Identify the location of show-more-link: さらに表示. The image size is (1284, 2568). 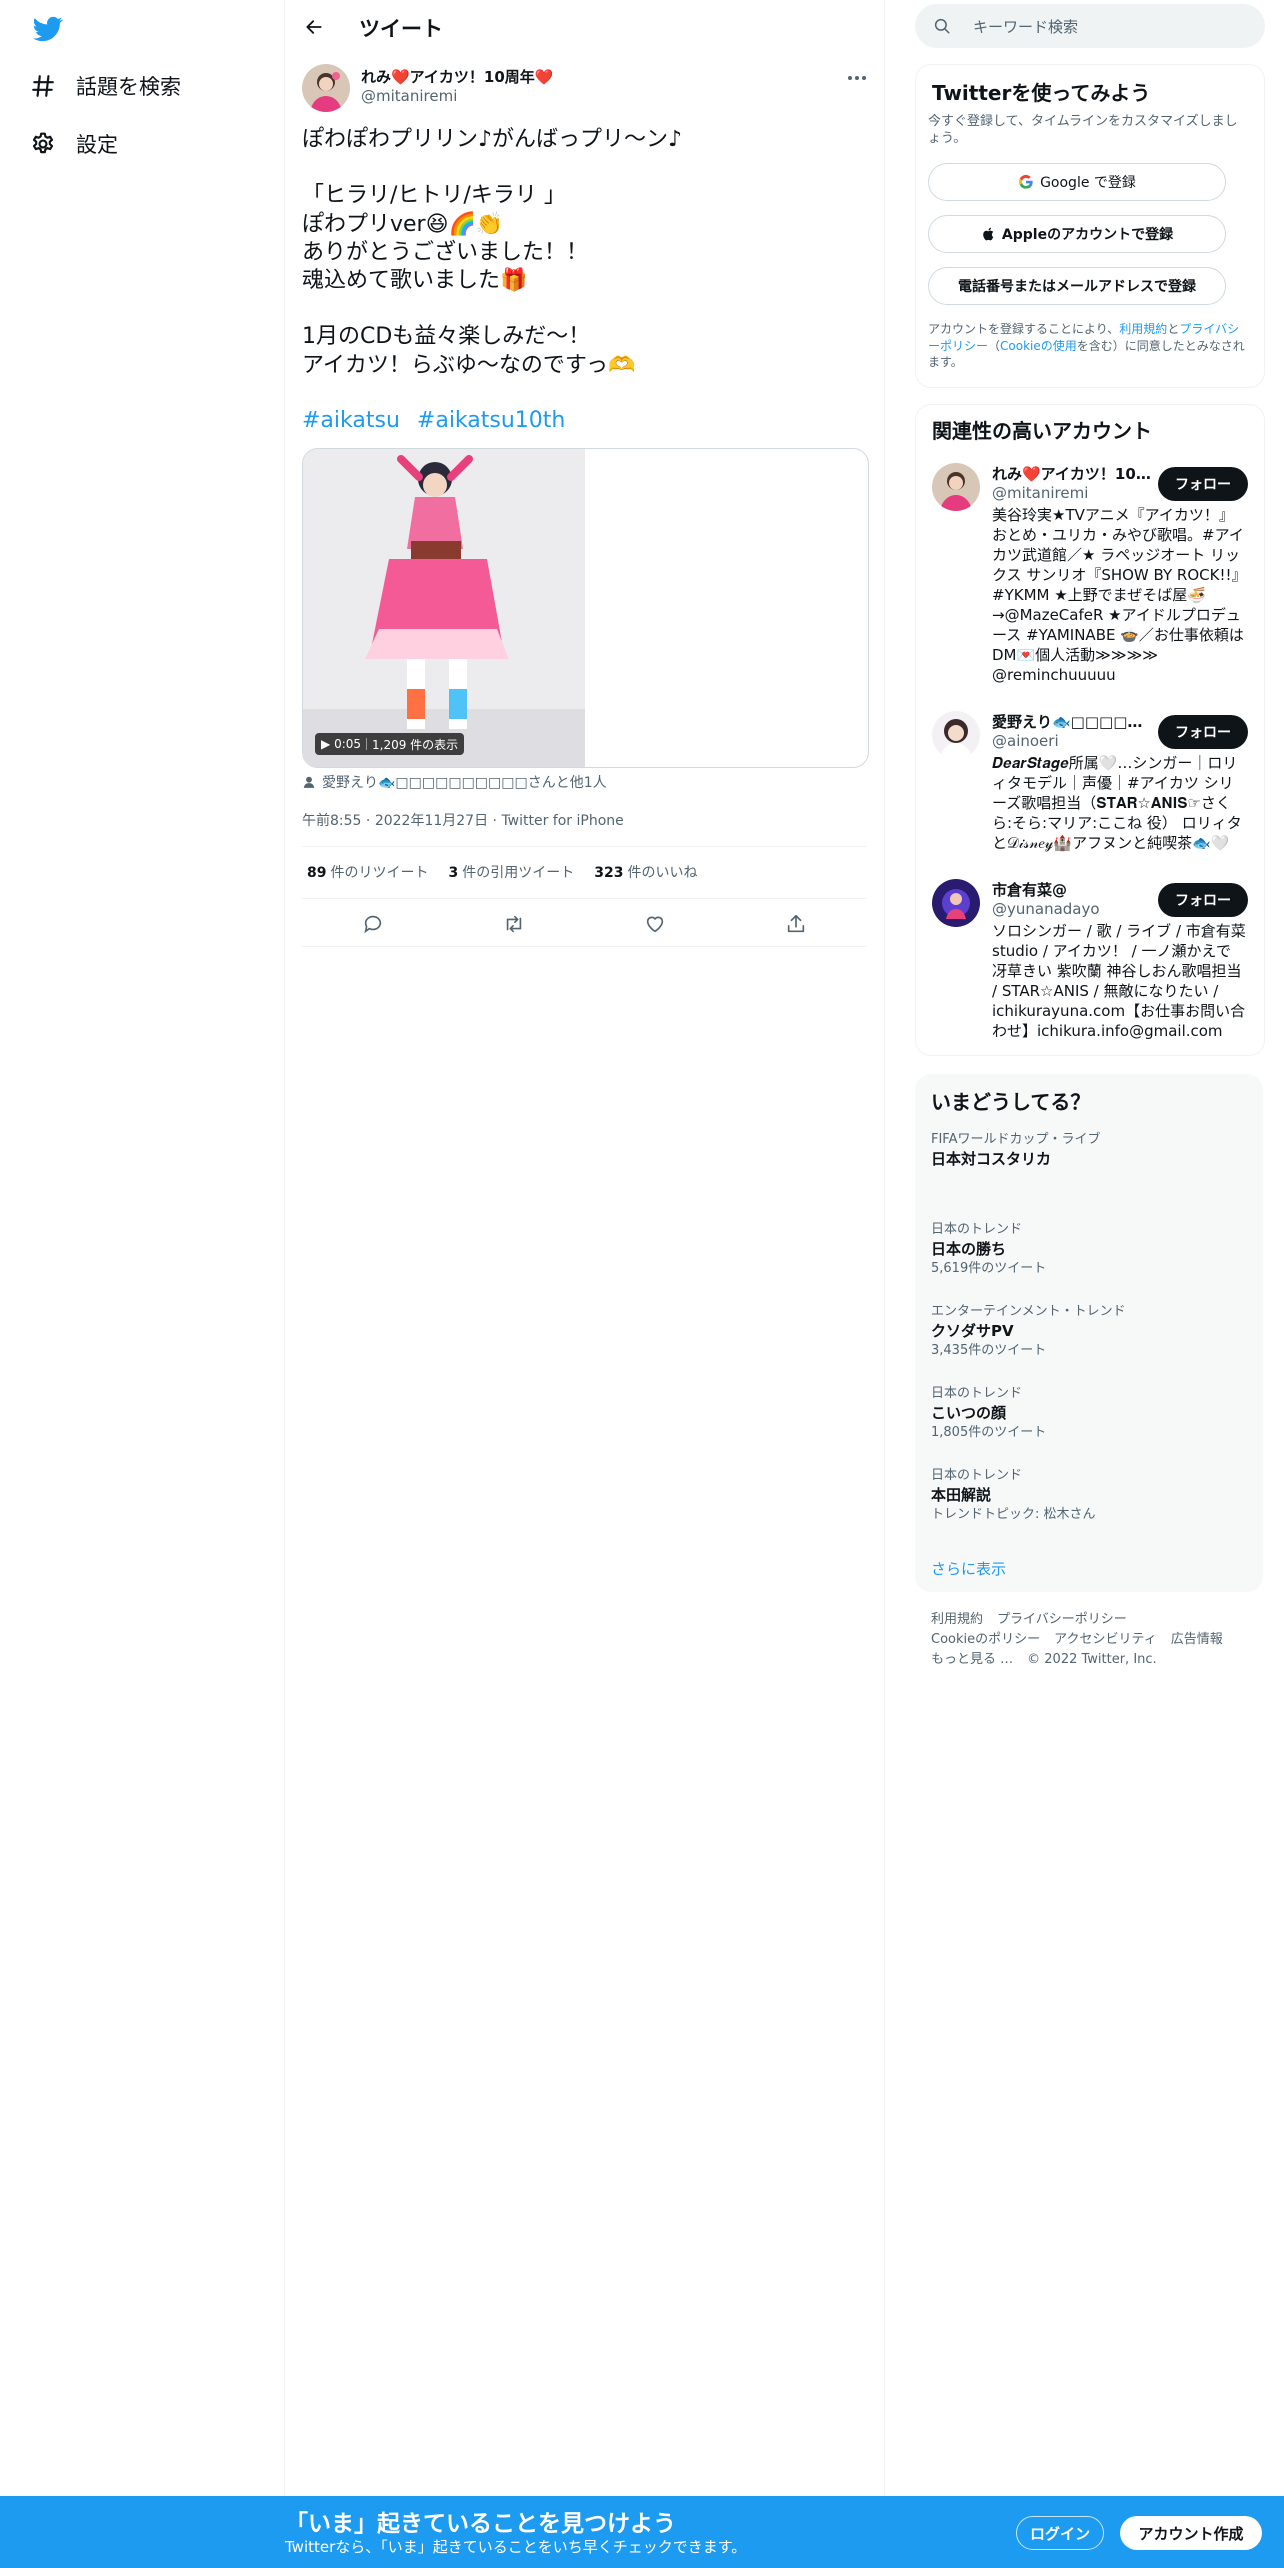
(968, 1568).